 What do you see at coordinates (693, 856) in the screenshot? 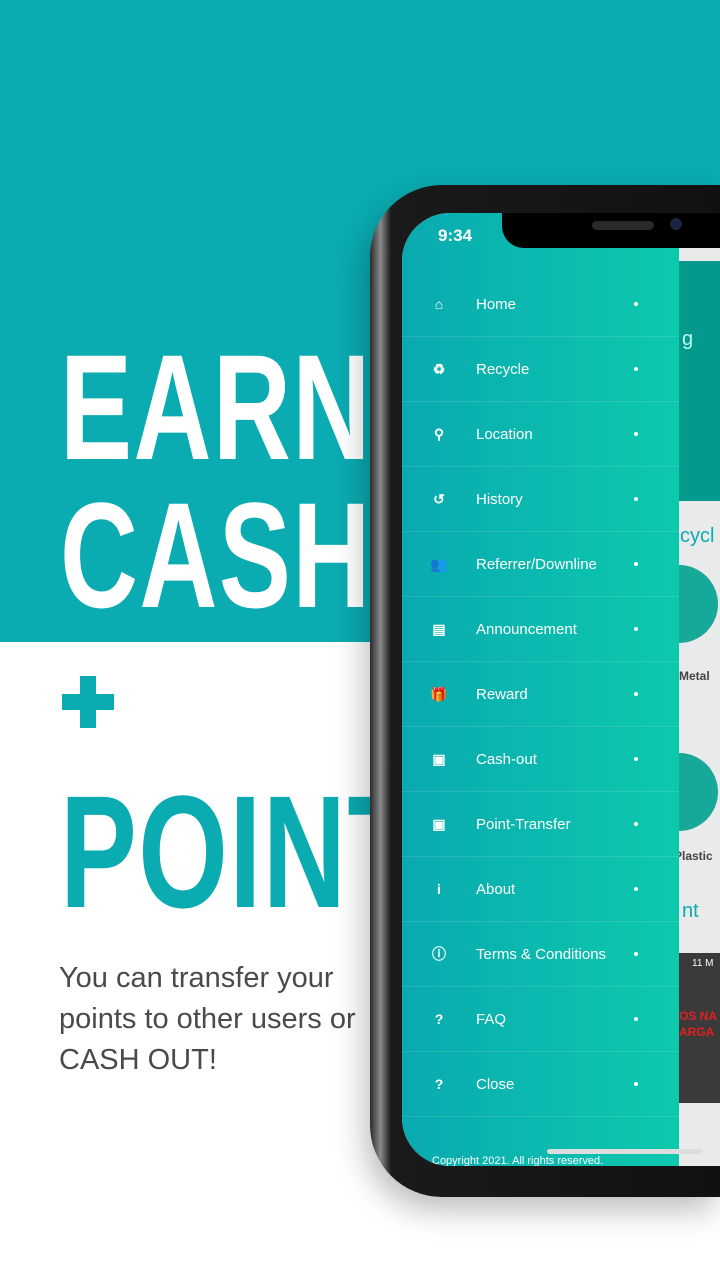
I see `plastic-label: Plastic` at bounding box center [693, 856].